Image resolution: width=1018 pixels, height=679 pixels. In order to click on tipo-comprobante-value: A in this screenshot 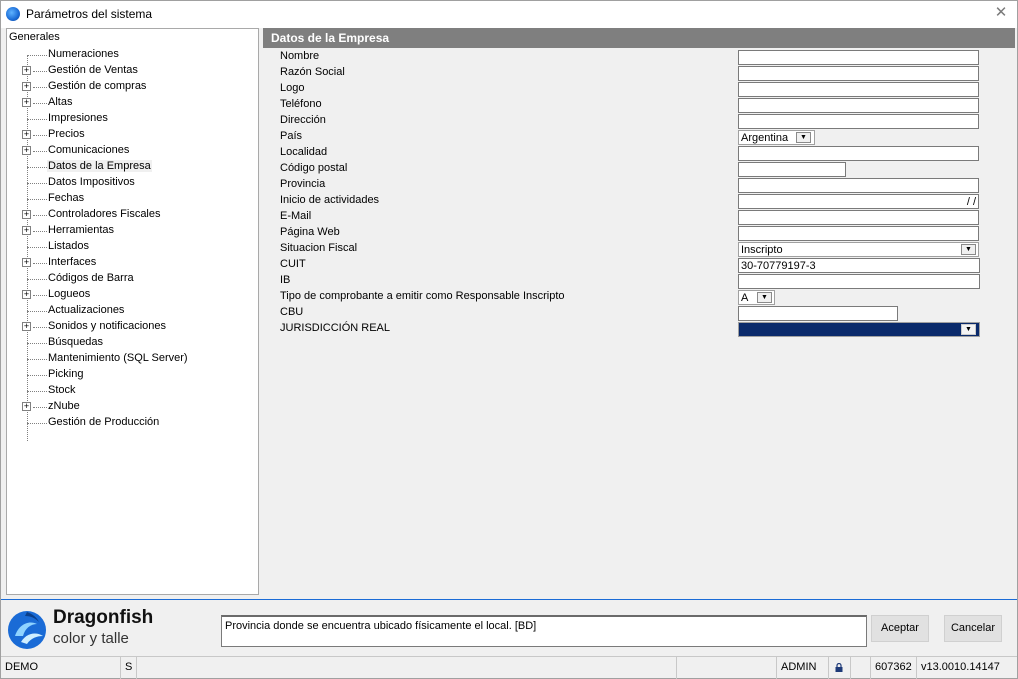, I will do `click(745, 298)`.